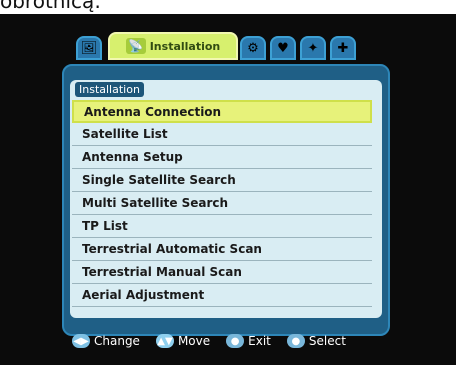 The width and height of the screenshot is (456, 365). What do you see at coordinates (222, 157) in the screenshot?
I see `menu-item-antenna-setup: Antenna Setup` at bounding box center [222, 157].